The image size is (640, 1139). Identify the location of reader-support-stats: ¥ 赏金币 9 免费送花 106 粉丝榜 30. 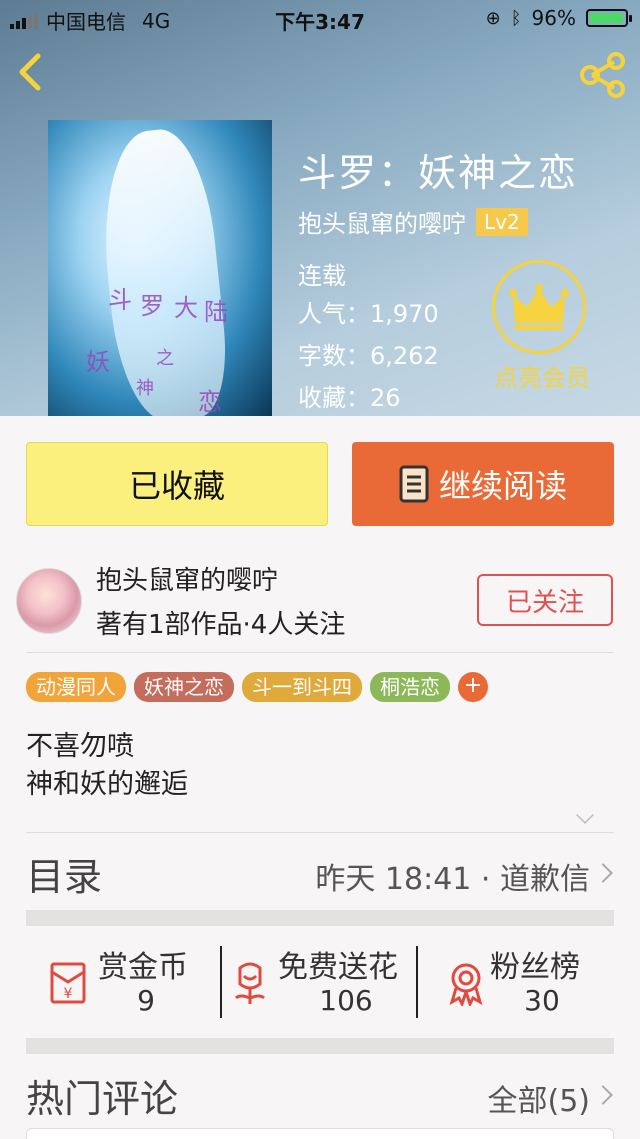
(320, 977).